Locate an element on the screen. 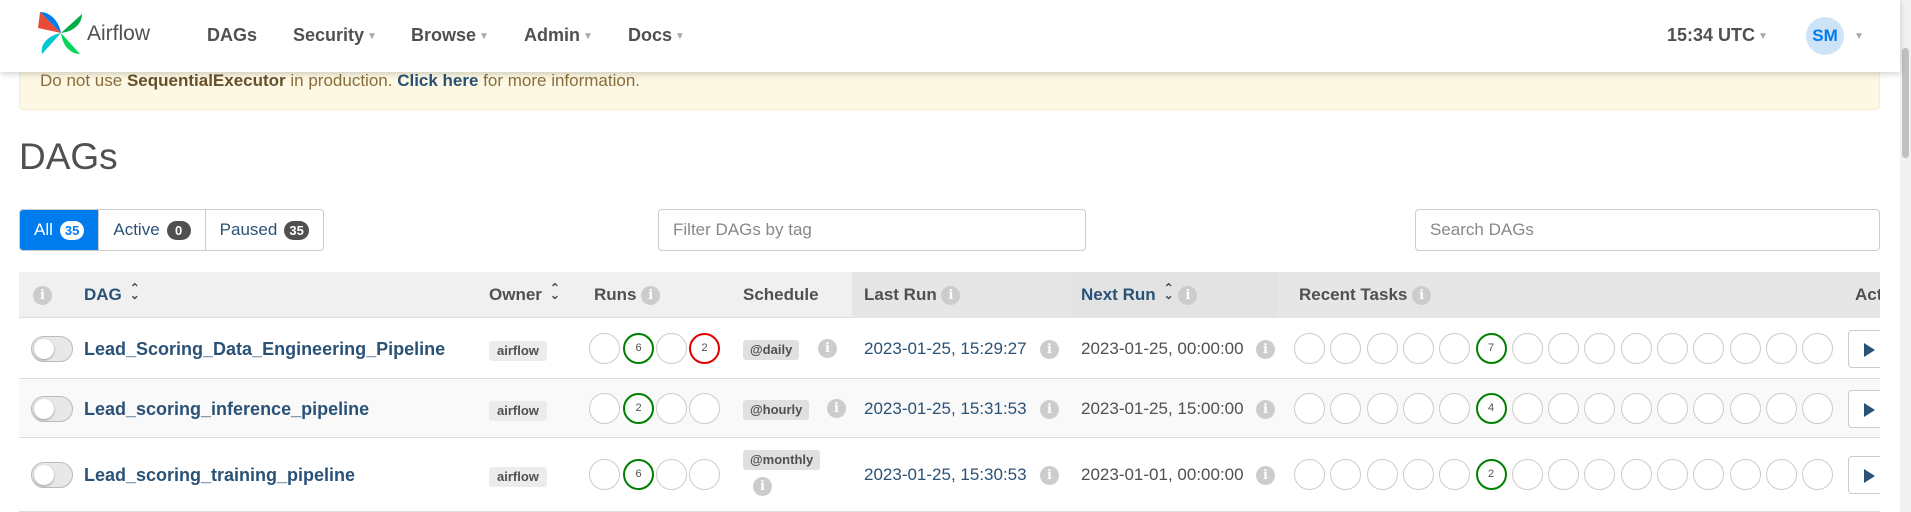 The image size is (1911, 512). nav-browse: Browse ▼ is located at coordinates (450, 35).